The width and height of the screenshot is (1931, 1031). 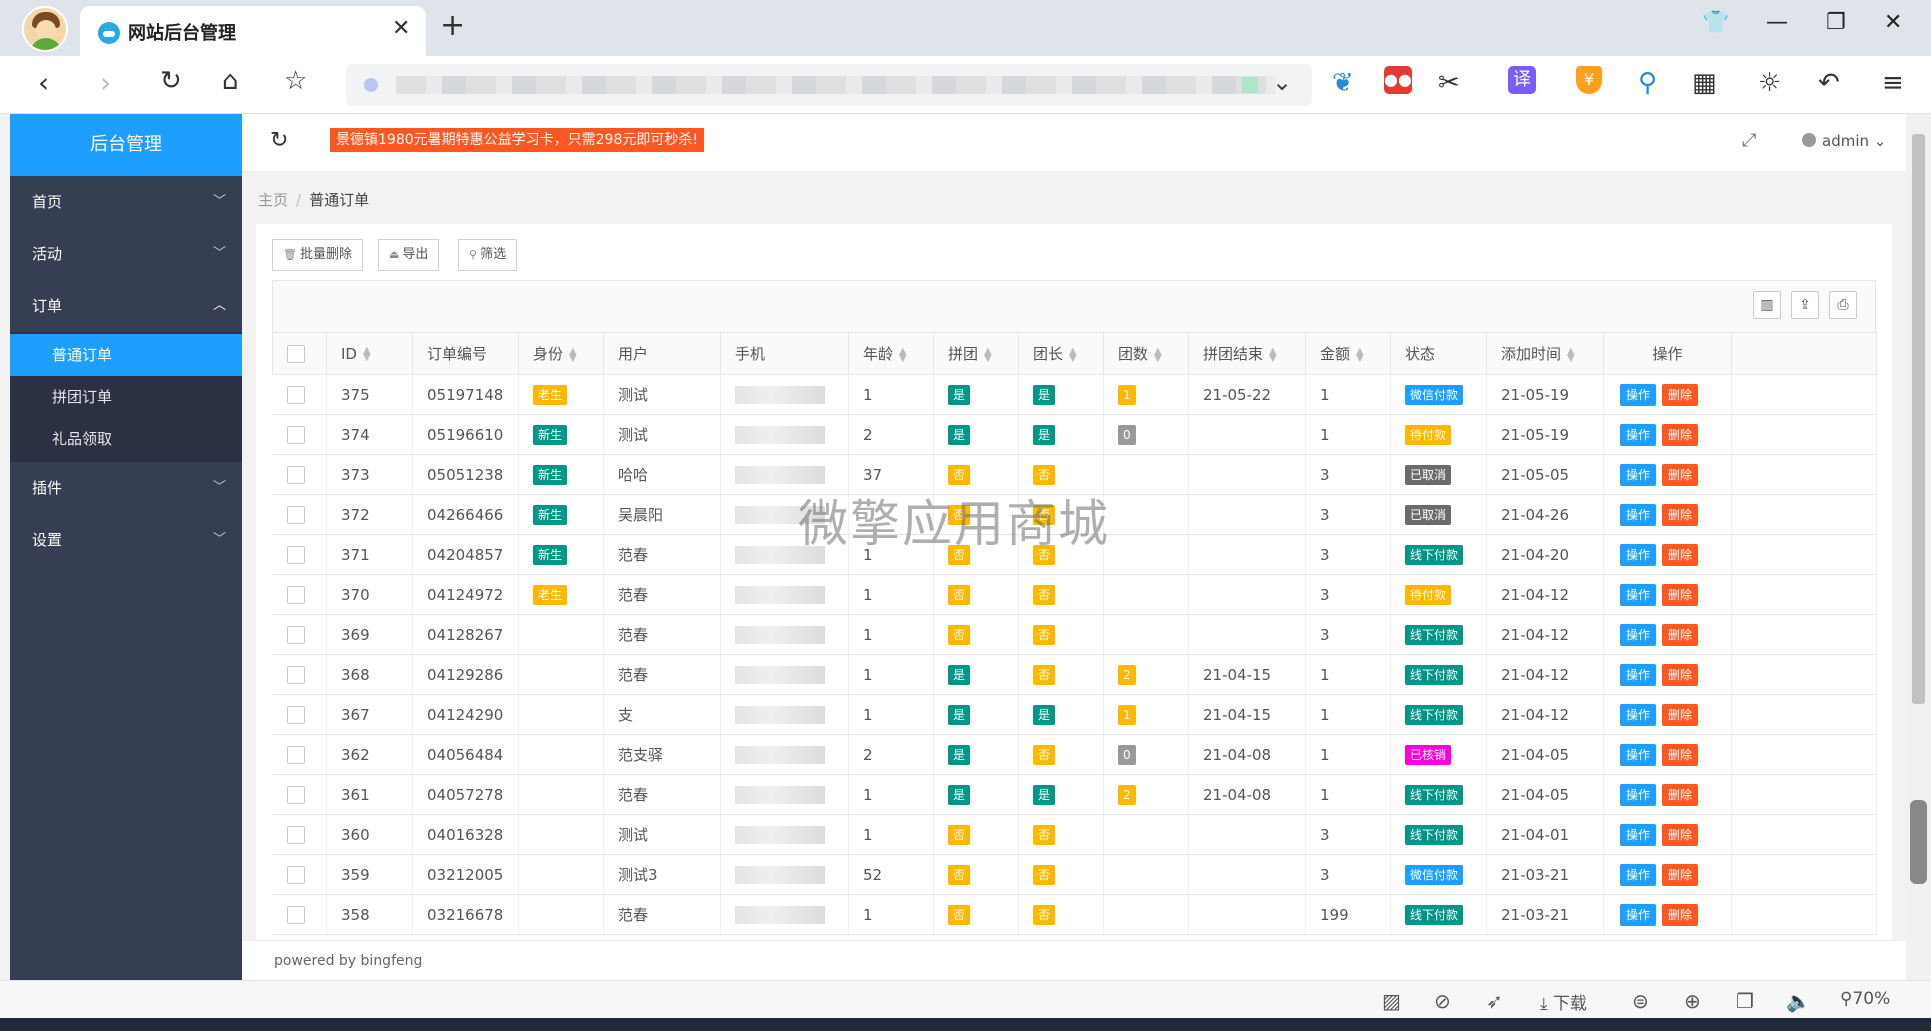 What do you see at coordinates (1061, 353) in the screenshot?
I see `column-header: 团长 ▲ ▼` at bounding box center [1061, 353].